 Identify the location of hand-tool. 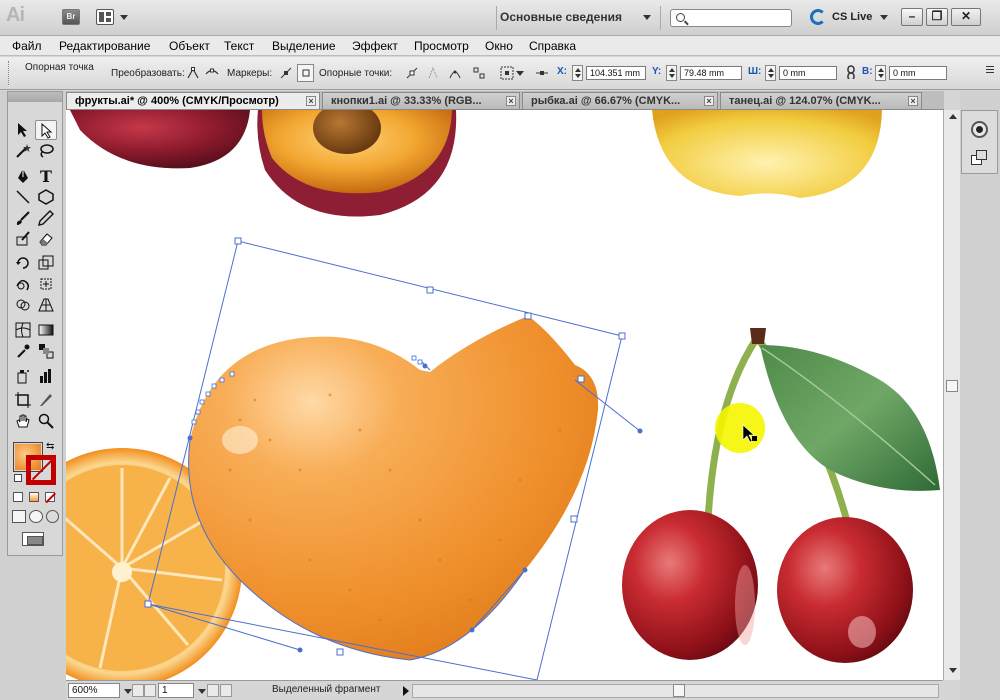
(23, 421).